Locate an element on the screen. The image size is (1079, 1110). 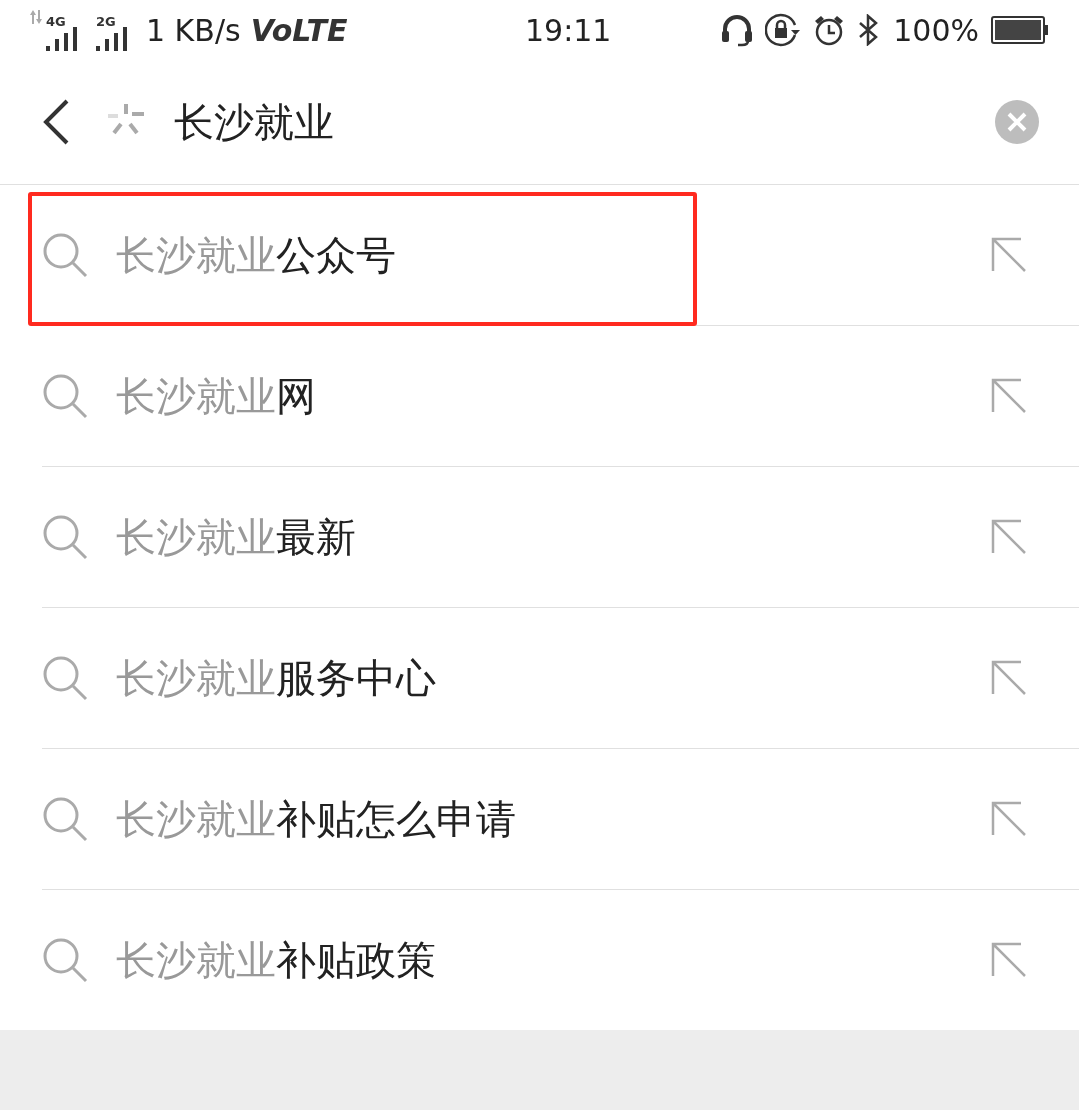
suggestion-item: 长沙就业公众号 is located at coordinates (560, 255).